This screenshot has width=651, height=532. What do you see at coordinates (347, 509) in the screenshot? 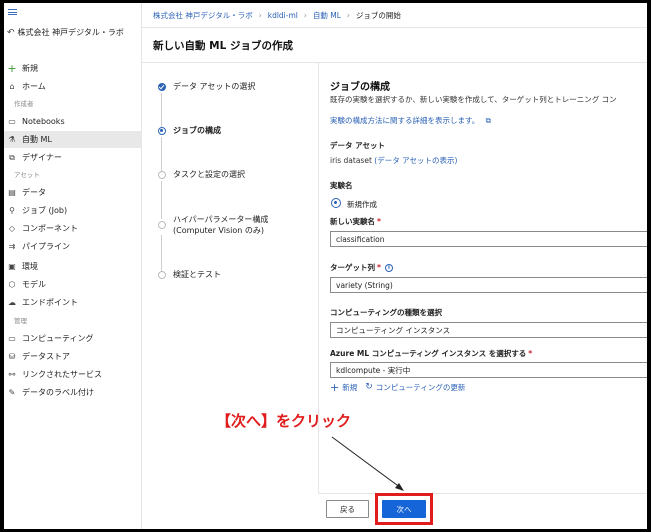
I see `back-button: 戻る` at bounding box center [347, 509].